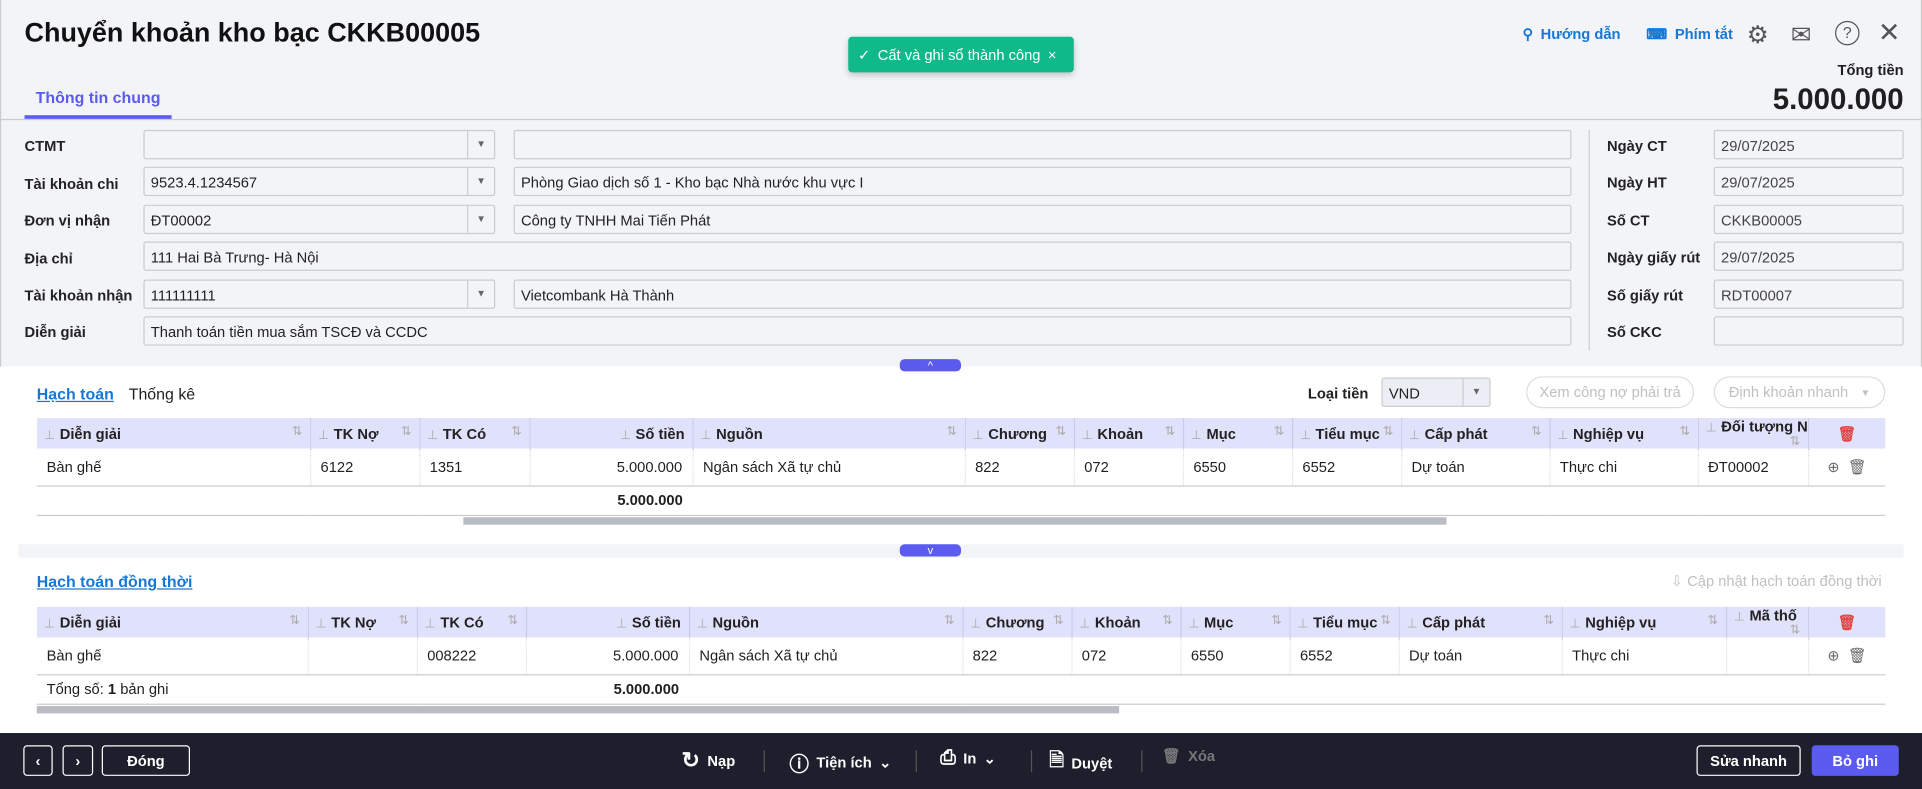 The height and width of the screenshot is (789, 1922). Describe the element at coordinates (857, 256) in the screenshot. I see `dia-chi-field: 111 Hai Bà Trưng- Hà Nội` at that location.